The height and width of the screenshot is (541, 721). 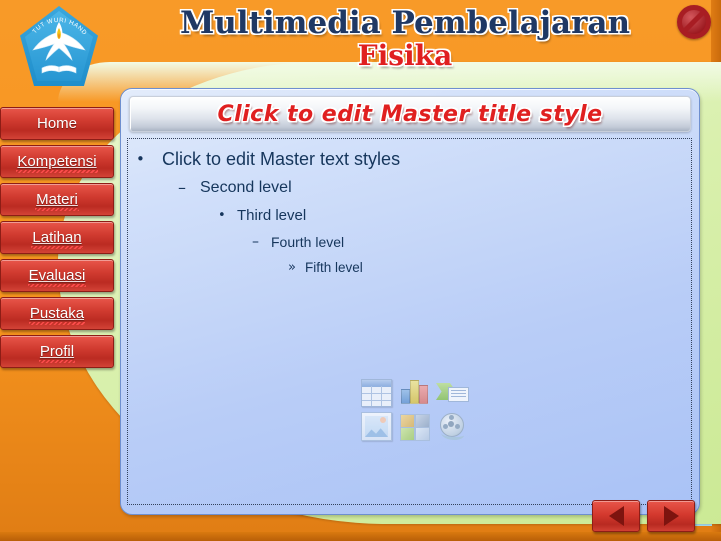 What do you see at coordinates (405, 23) in the screenshot?
I see `app-title-line1: Multimedia Pembelajaran` at bounding box center [405, 23].